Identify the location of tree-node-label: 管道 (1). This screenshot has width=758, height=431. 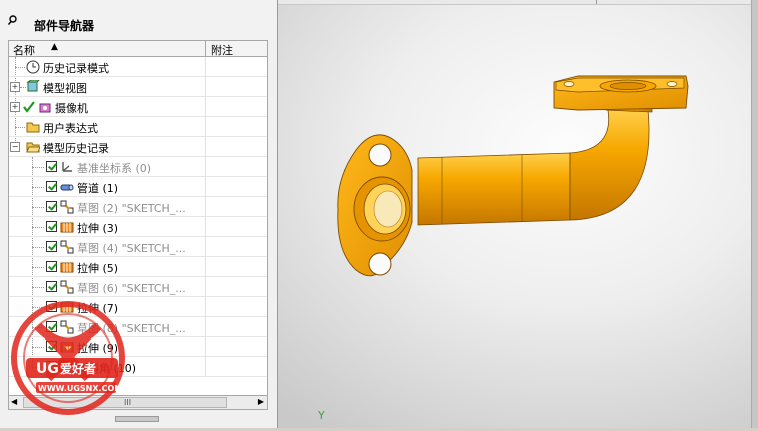
(98, 188).